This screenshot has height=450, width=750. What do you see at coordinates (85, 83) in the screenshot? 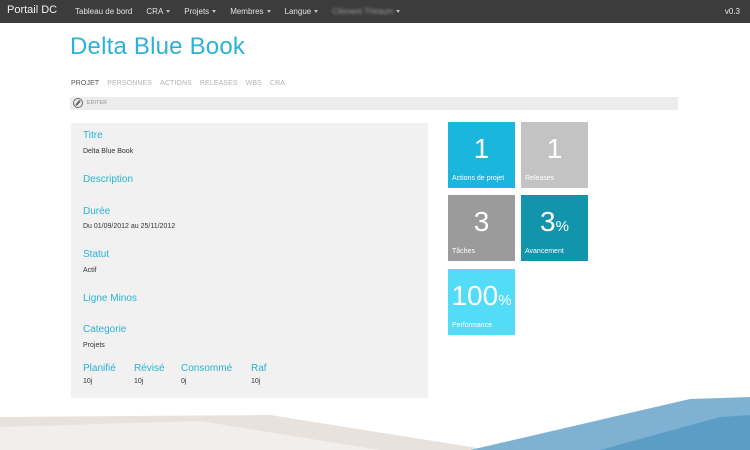
I see `tab-projet: PROJET` at bounding box center [85, 83].